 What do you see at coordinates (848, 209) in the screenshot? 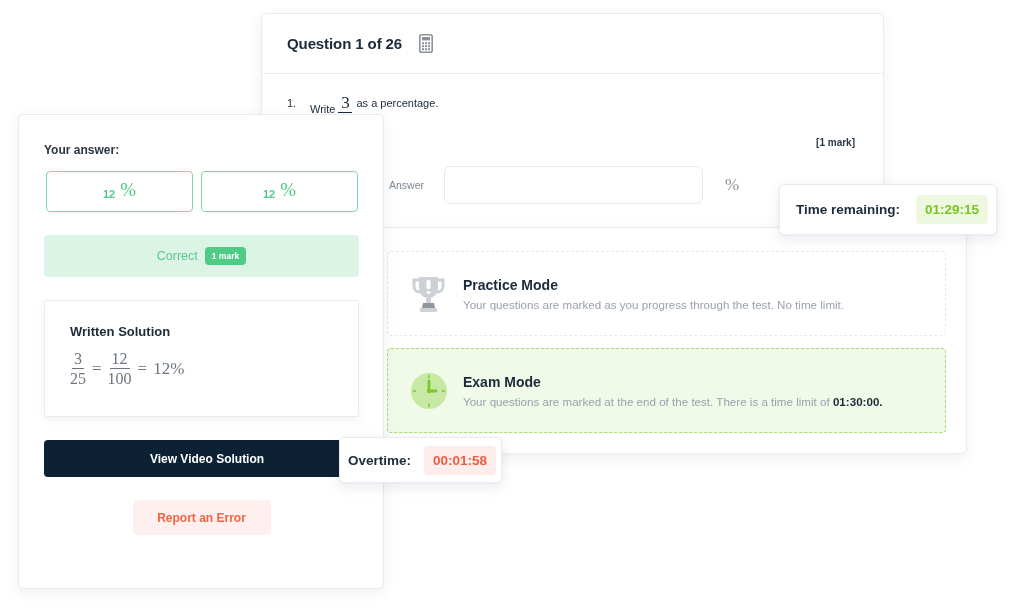
I see `timer-label: Time remaining:` at bounding box center [848, 209].